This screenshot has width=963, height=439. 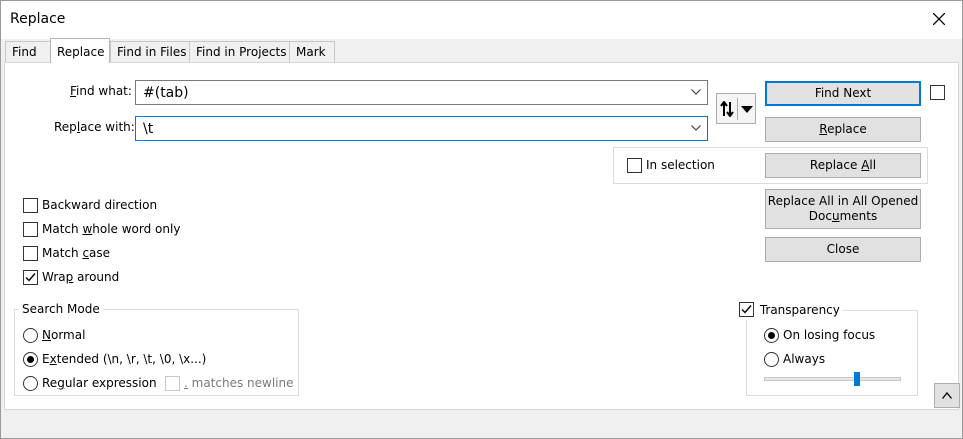 I want to click on tab-replace: Replace, so click(x=80, y=50).